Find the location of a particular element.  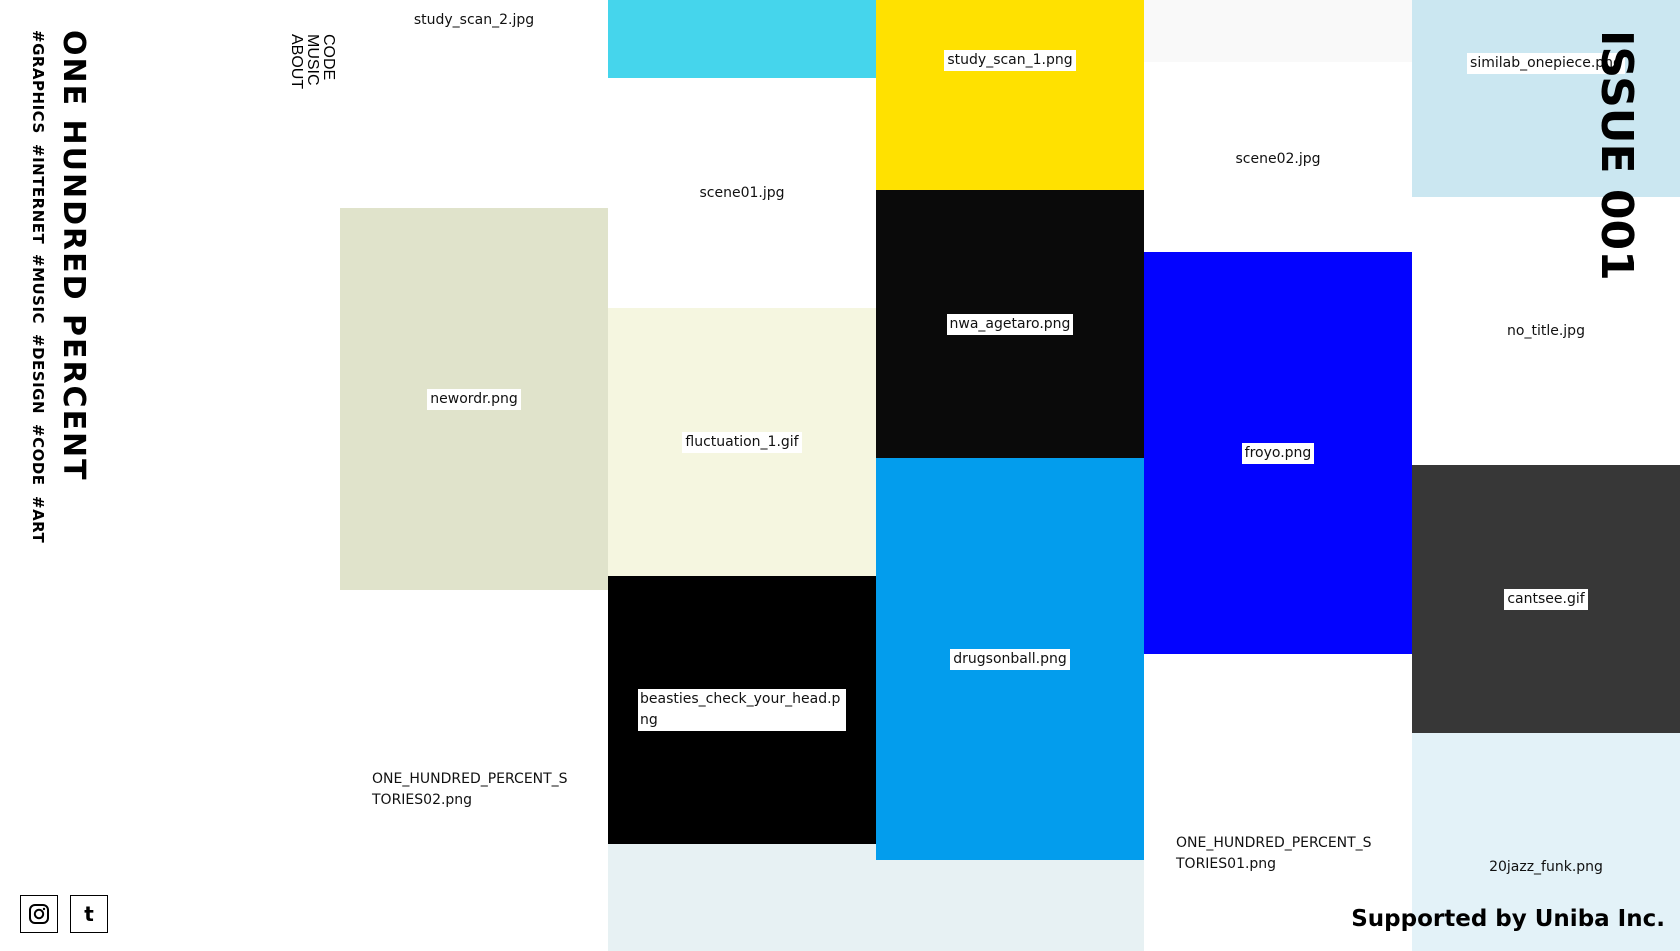

tile-cantsee: cantsee.gif is located at coordinates (1546, 599).